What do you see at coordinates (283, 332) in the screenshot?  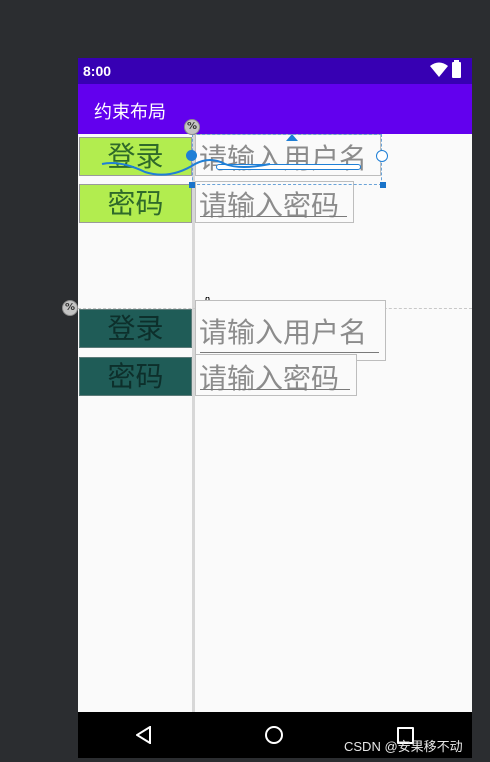 I see `username-placeholder-bottom: 请输入用户名` at bounding box center [283, 332].